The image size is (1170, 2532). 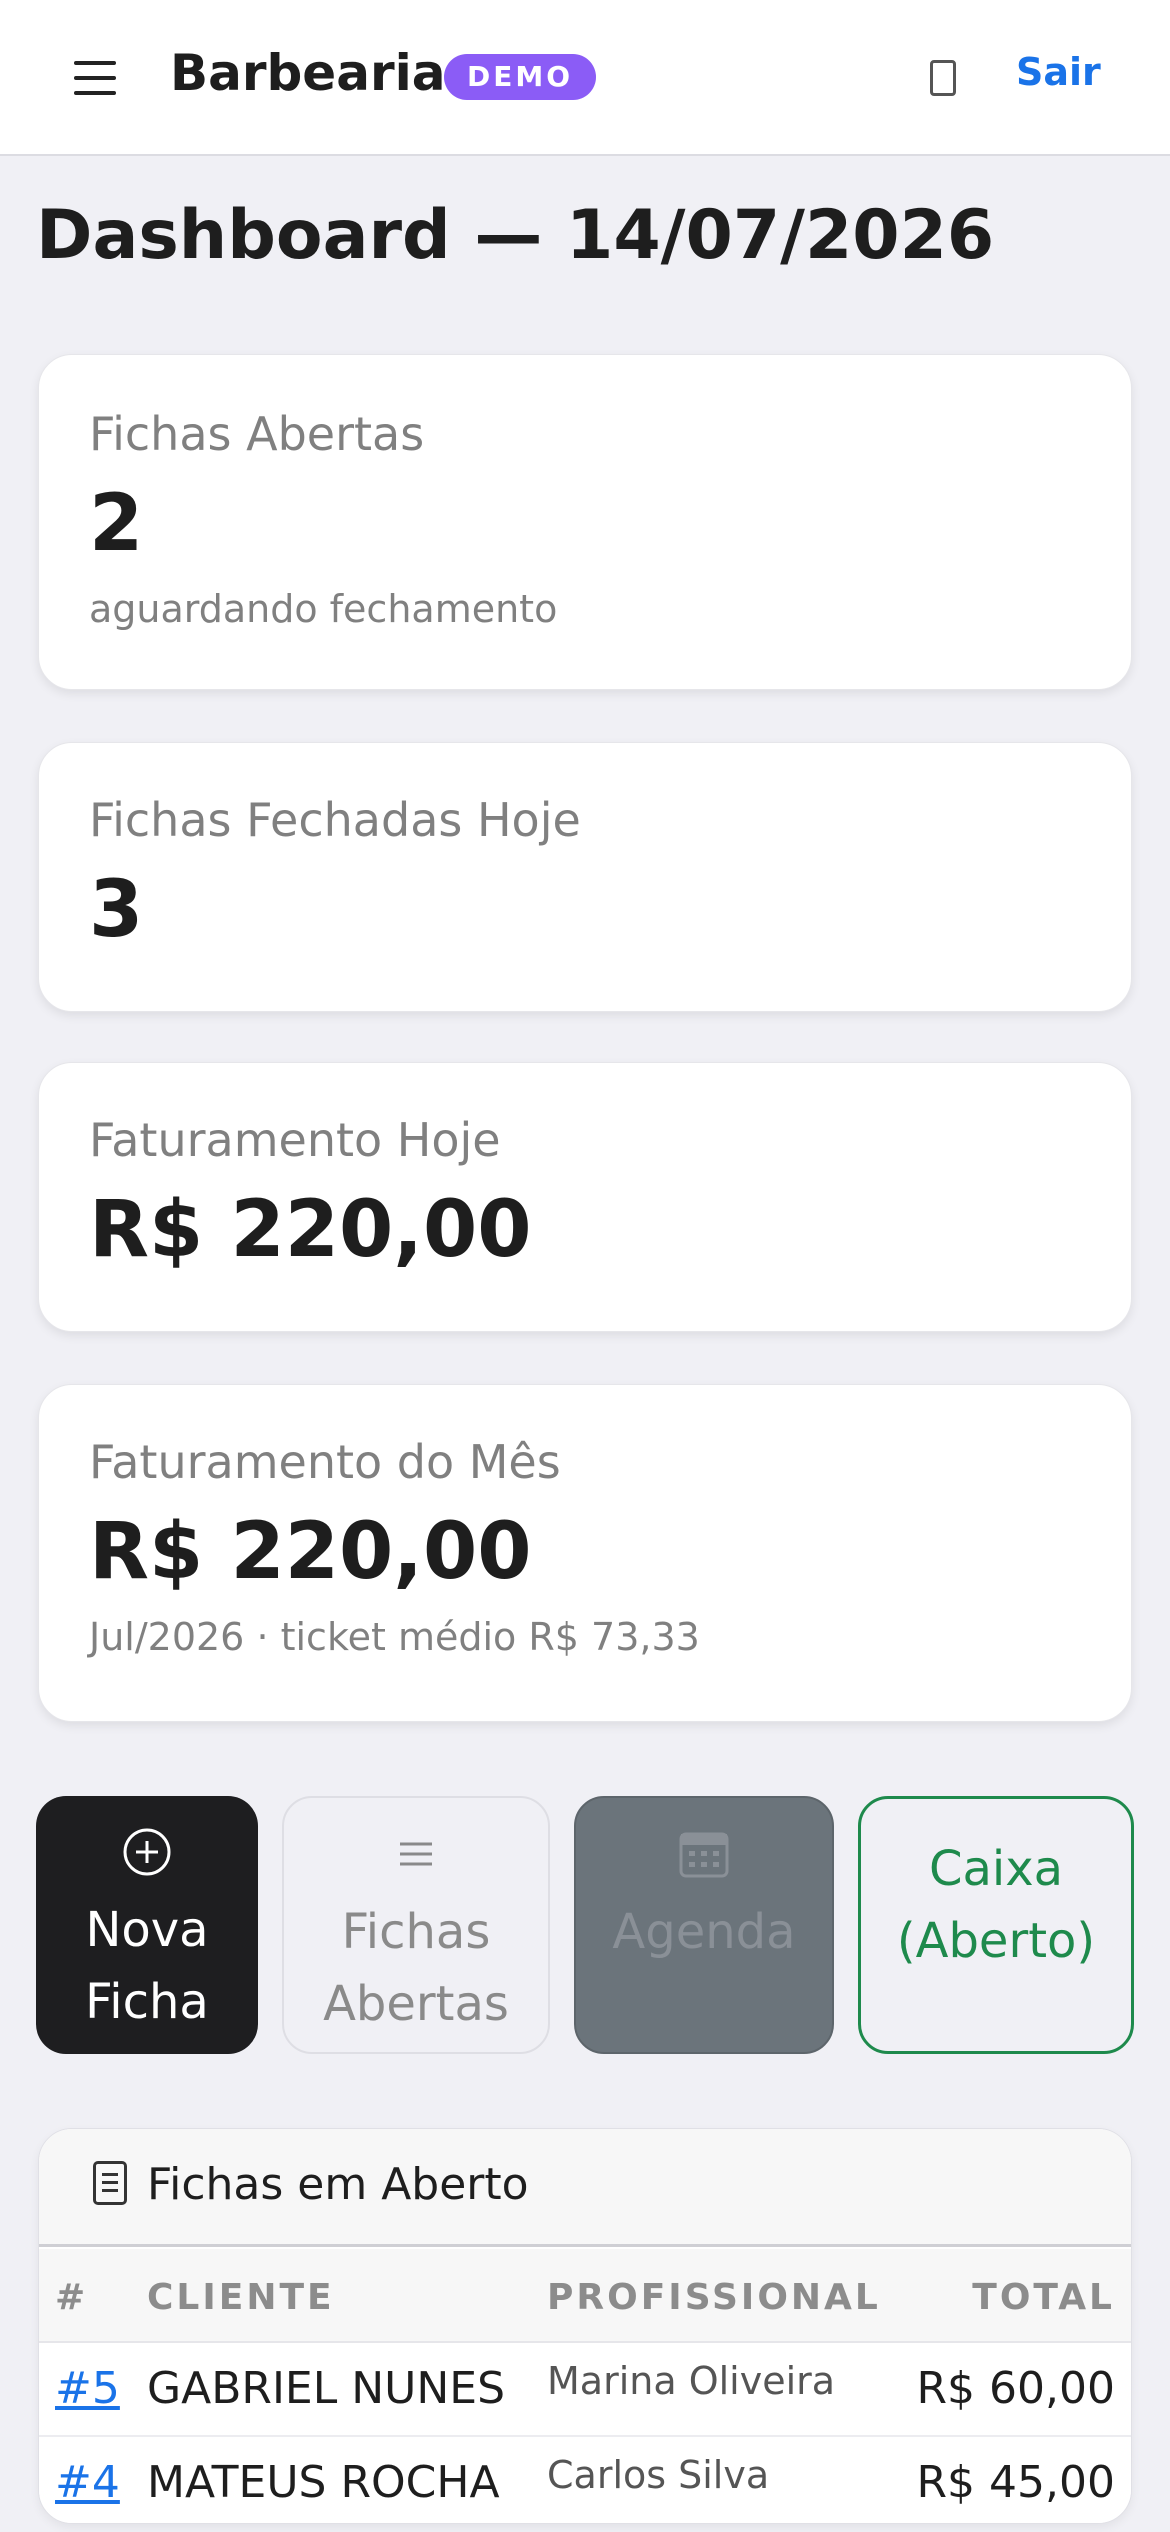 What do you see at coordinates (241, 2297) in the screenshot?
I see `col-client: CLIENTE` at bounding box center [241, 2297].